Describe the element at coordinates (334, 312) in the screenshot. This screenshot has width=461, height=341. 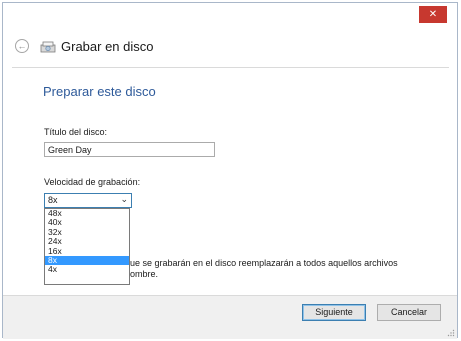
I see `next-button: Siguiente` at that location.